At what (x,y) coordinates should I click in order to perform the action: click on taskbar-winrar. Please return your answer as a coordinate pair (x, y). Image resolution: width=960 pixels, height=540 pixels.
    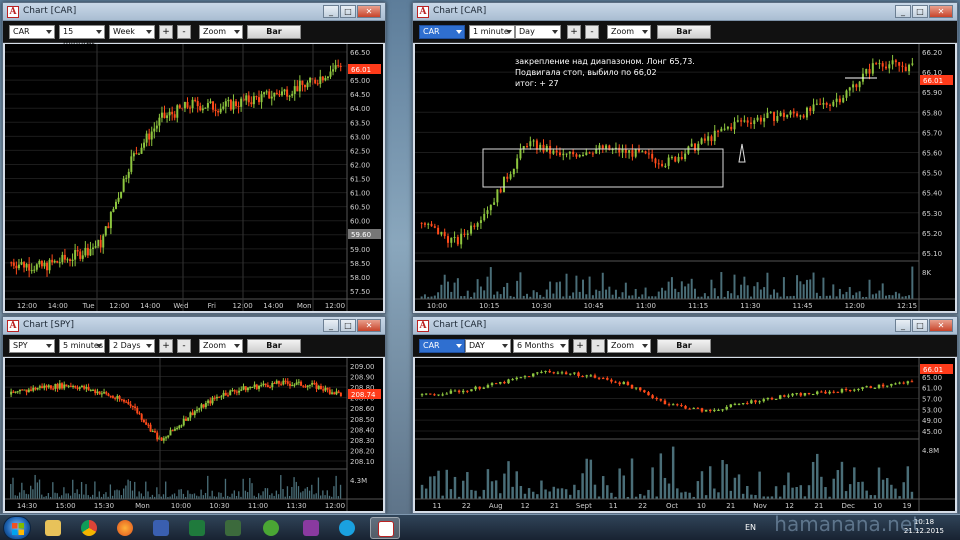
    Looking at the image, I should click on (311, 528).